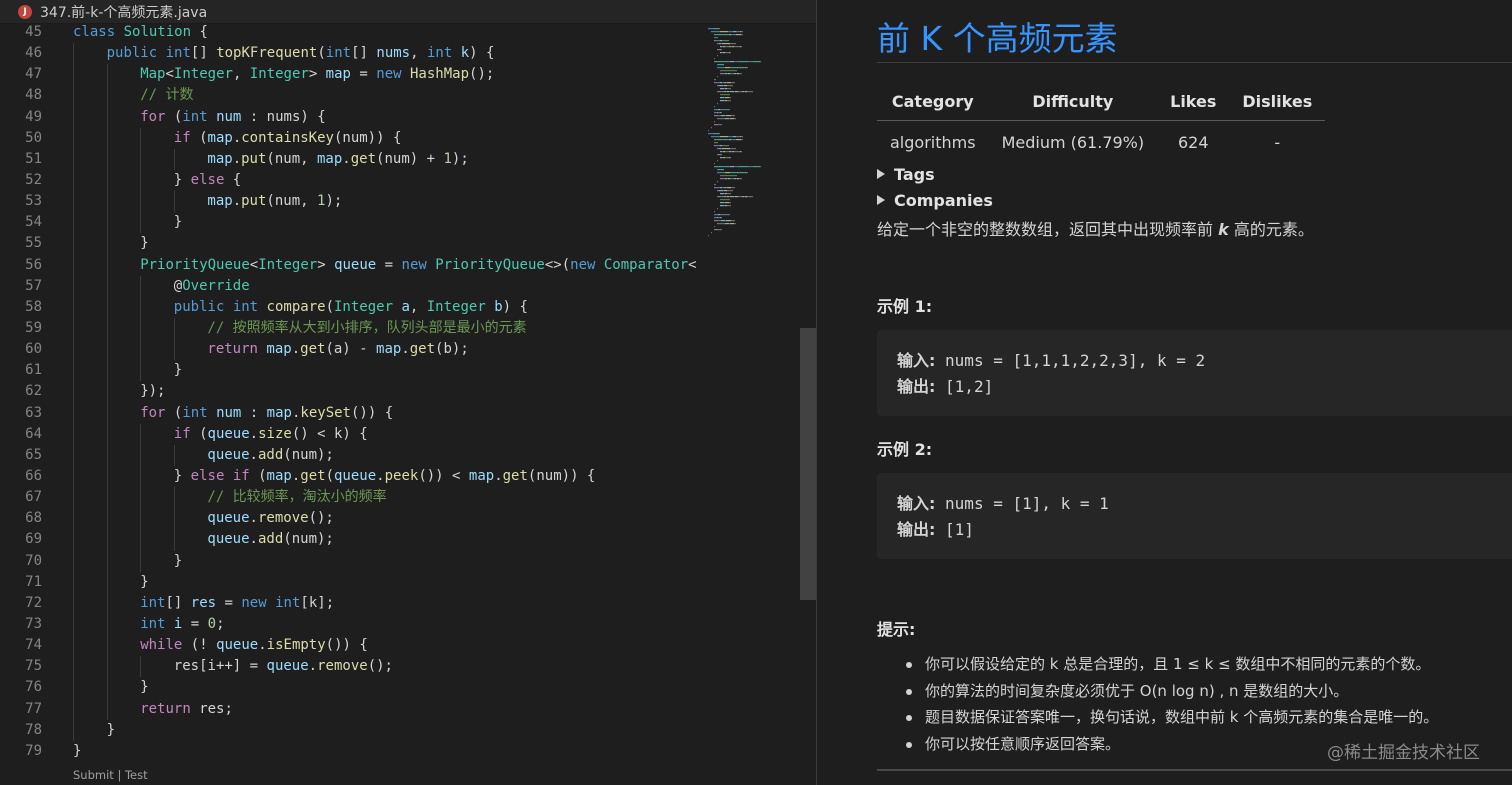 The height and width of the screenshot is (785, 1512). Describe the element at coordinates (352, 180) in the screenshot. I see `code-line: 52} else {` at that location.